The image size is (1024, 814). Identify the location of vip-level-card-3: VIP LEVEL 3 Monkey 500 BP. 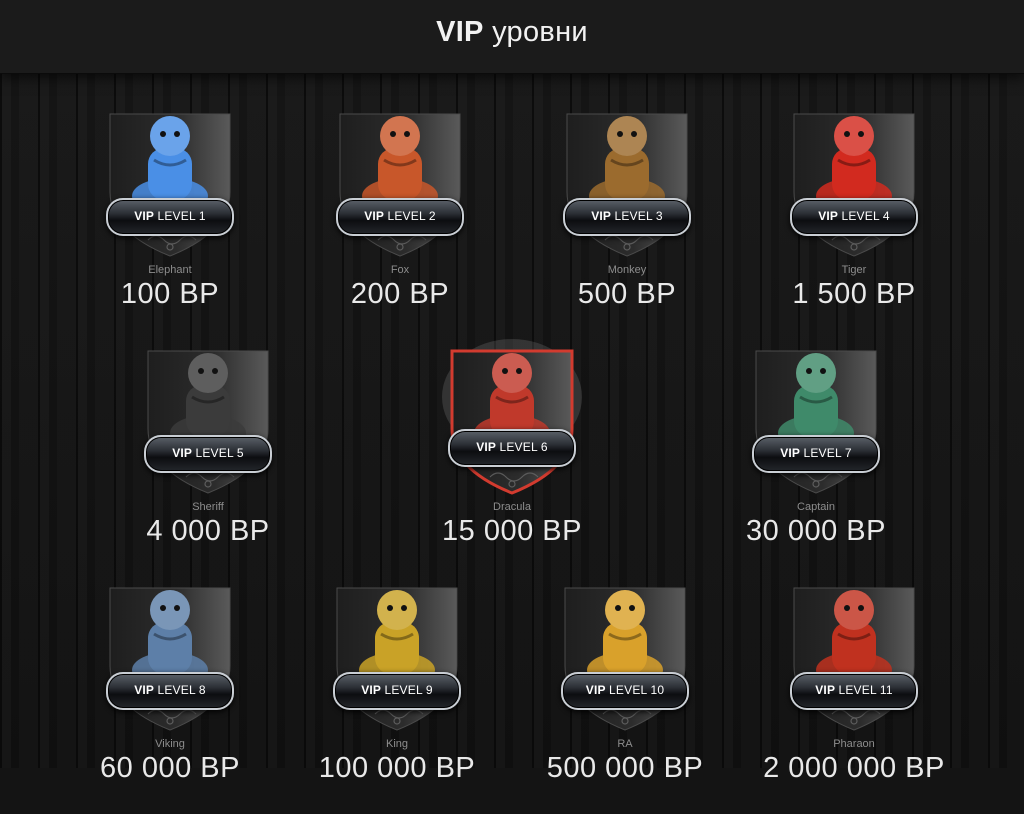
(627, 220).